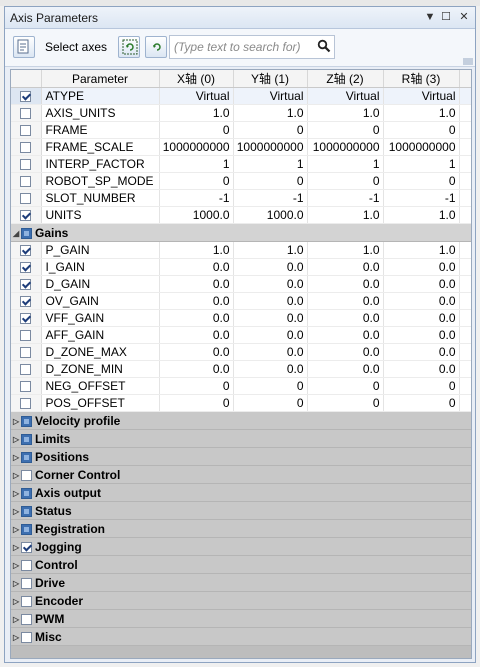 The image size is (480, 667). I want to click on group-row: ▷ Control, so click(241, 564).